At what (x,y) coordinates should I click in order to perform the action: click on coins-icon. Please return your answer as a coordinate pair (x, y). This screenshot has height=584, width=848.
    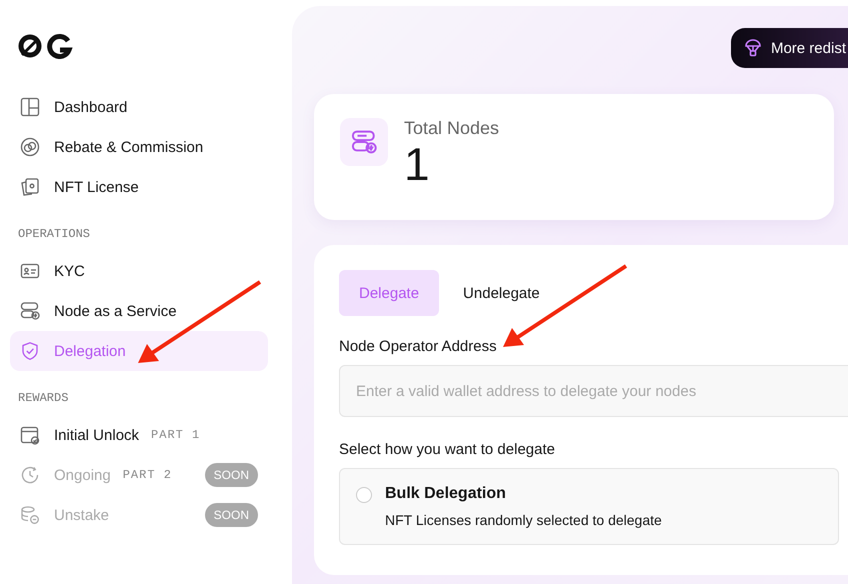
    Looking at the image, I should click on (30, 147).